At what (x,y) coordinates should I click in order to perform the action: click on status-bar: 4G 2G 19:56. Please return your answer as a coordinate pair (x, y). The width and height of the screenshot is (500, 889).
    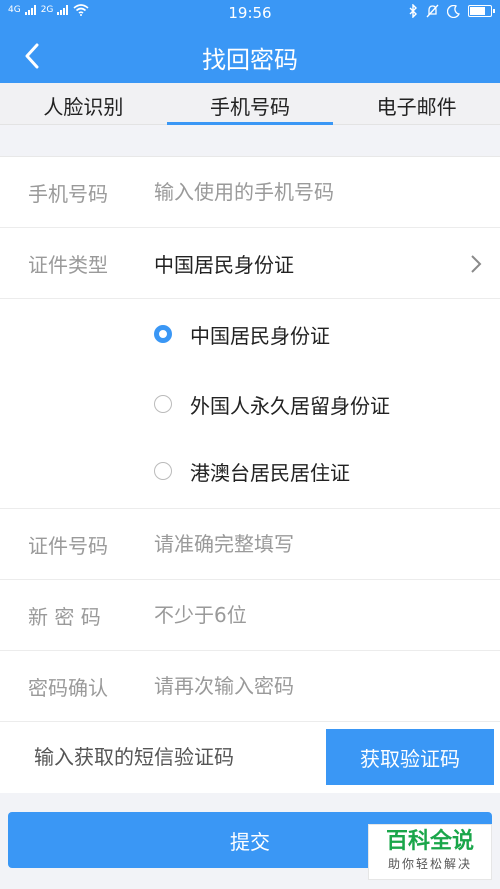
    Looking at the image, I should click on (250, 14).